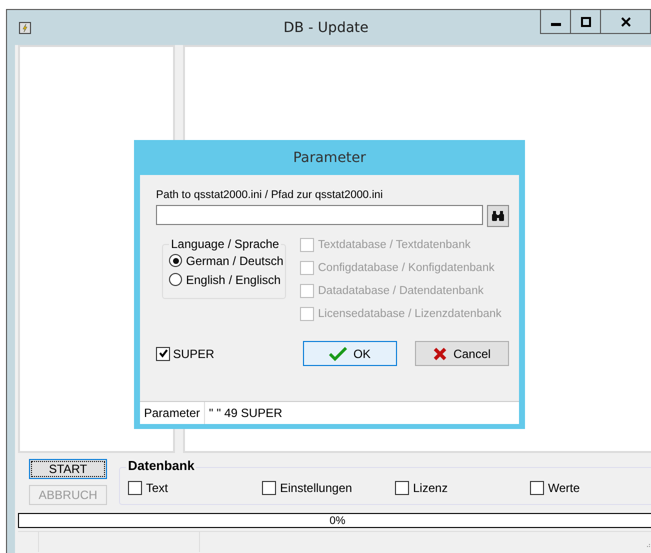 This screenshot has width=651, height=553. Describe the element at coordinates (410, 314) in the screenshot. I see `checkbox-label: Licensedatabase / Lizenzdatenbank` at that location.